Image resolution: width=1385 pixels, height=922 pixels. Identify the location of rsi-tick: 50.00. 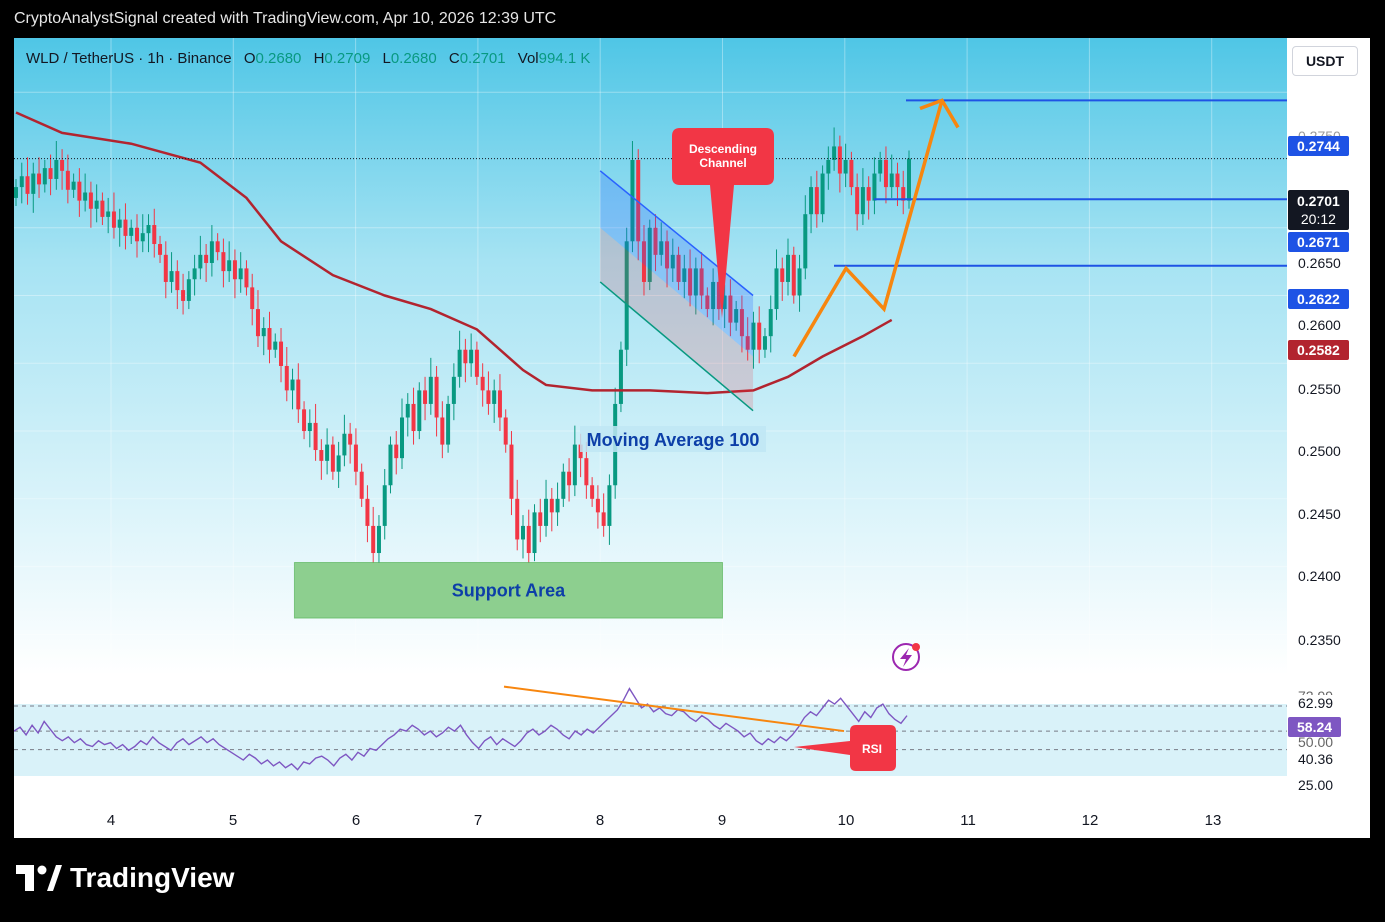
(1316, 742).